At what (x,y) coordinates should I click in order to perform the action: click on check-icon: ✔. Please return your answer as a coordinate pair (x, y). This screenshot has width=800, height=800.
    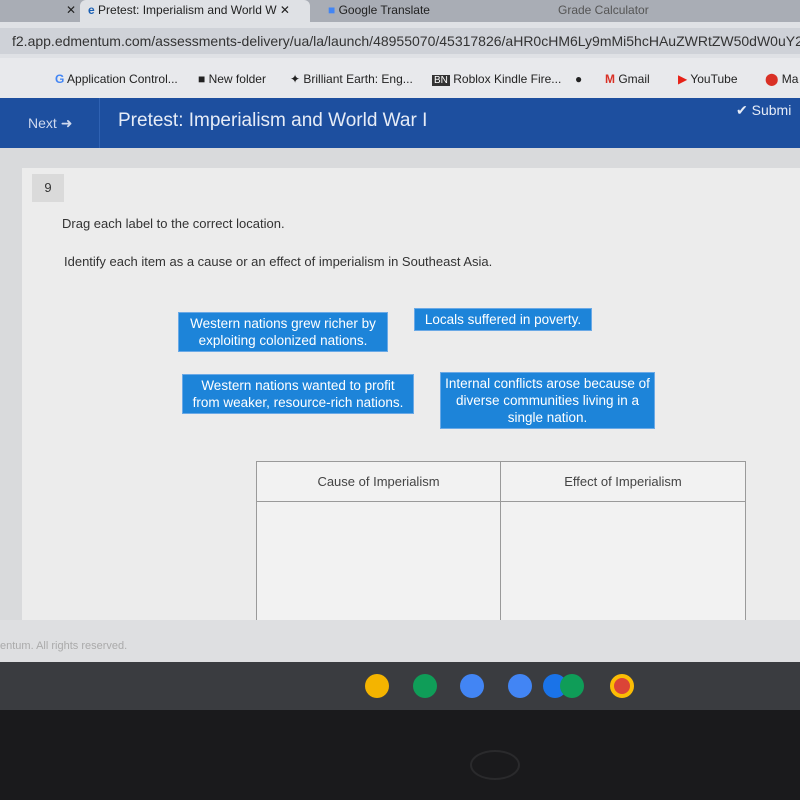
    Looking at the image, I should click on (742, 110).